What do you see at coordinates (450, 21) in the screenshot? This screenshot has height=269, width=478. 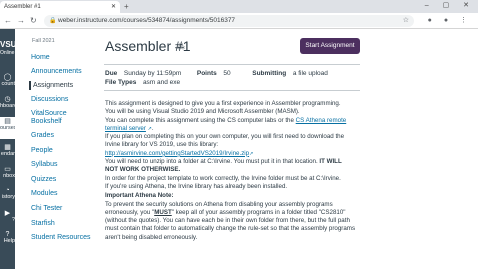 I see `extension-icons: ● ● ⋮` at bounding box center [450, 21].